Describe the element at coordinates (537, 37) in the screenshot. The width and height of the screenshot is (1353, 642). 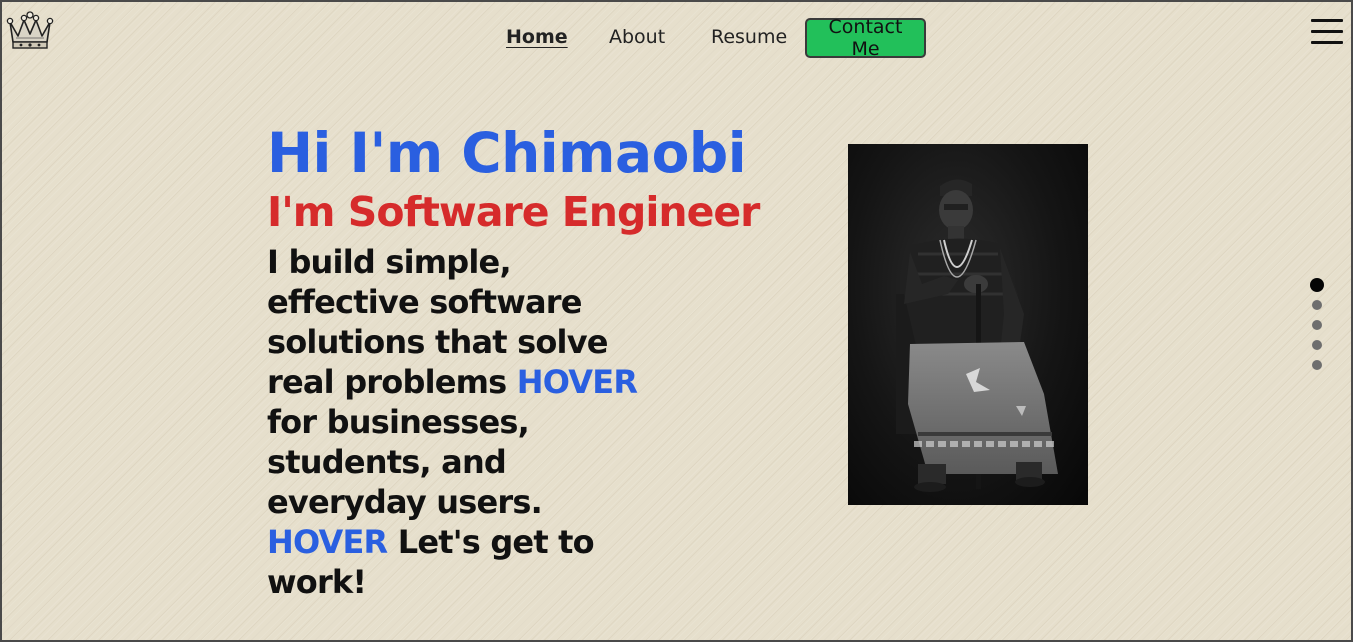
I see `nav-home-link: Home` at that location.